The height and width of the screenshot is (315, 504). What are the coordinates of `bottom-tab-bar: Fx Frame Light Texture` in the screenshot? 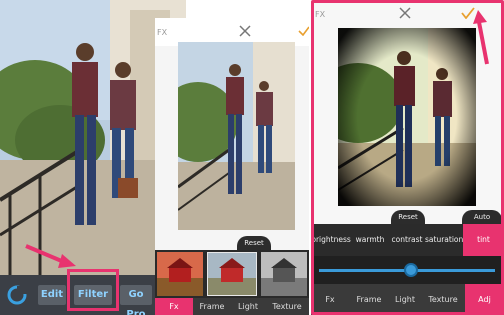 It's located at (232, 306).